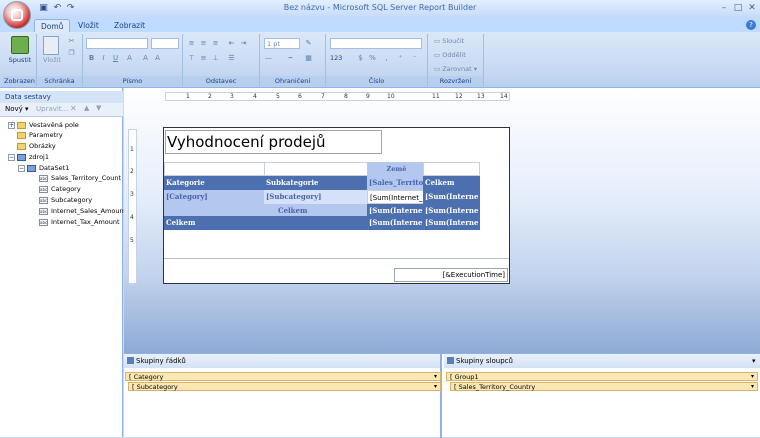  Describe the element at coordinates (455, 69) in the screenshot. I see `align-button: ▭ Zarovnat ▾` at that location.